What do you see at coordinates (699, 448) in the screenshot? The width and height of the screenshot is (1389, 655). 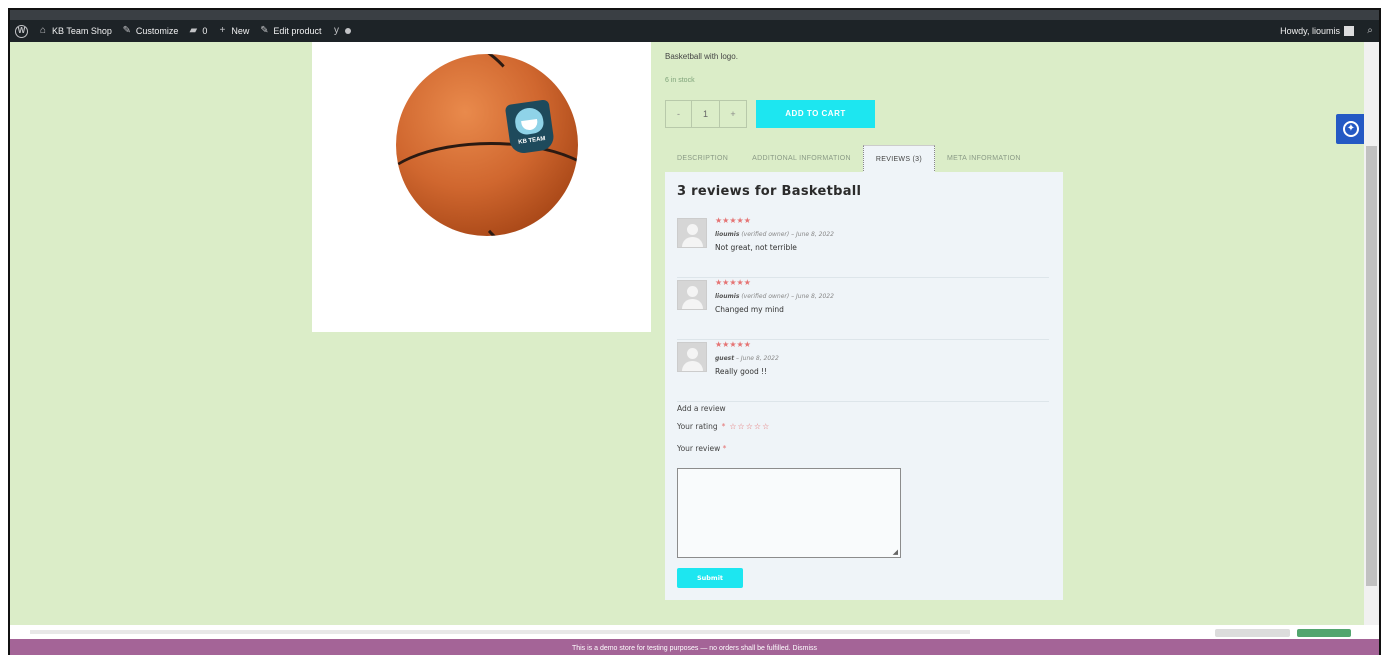 I see `your-review-label: Your review` at bounding box center [699, 448].